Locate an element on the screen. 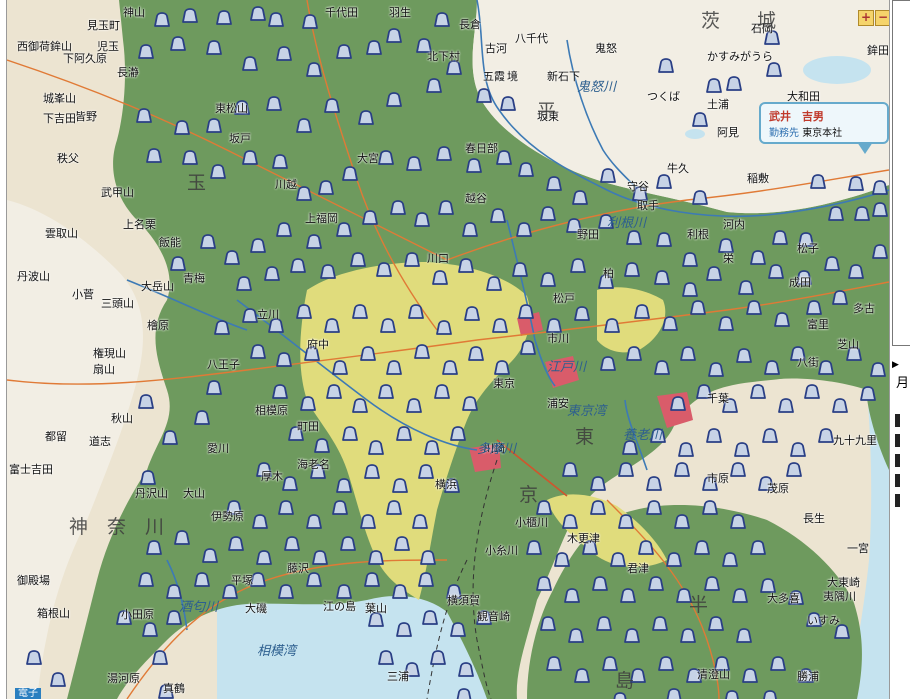 This screenshot has width=910, height=699. zoom-in-button: + is located at coordinates (866, 18).